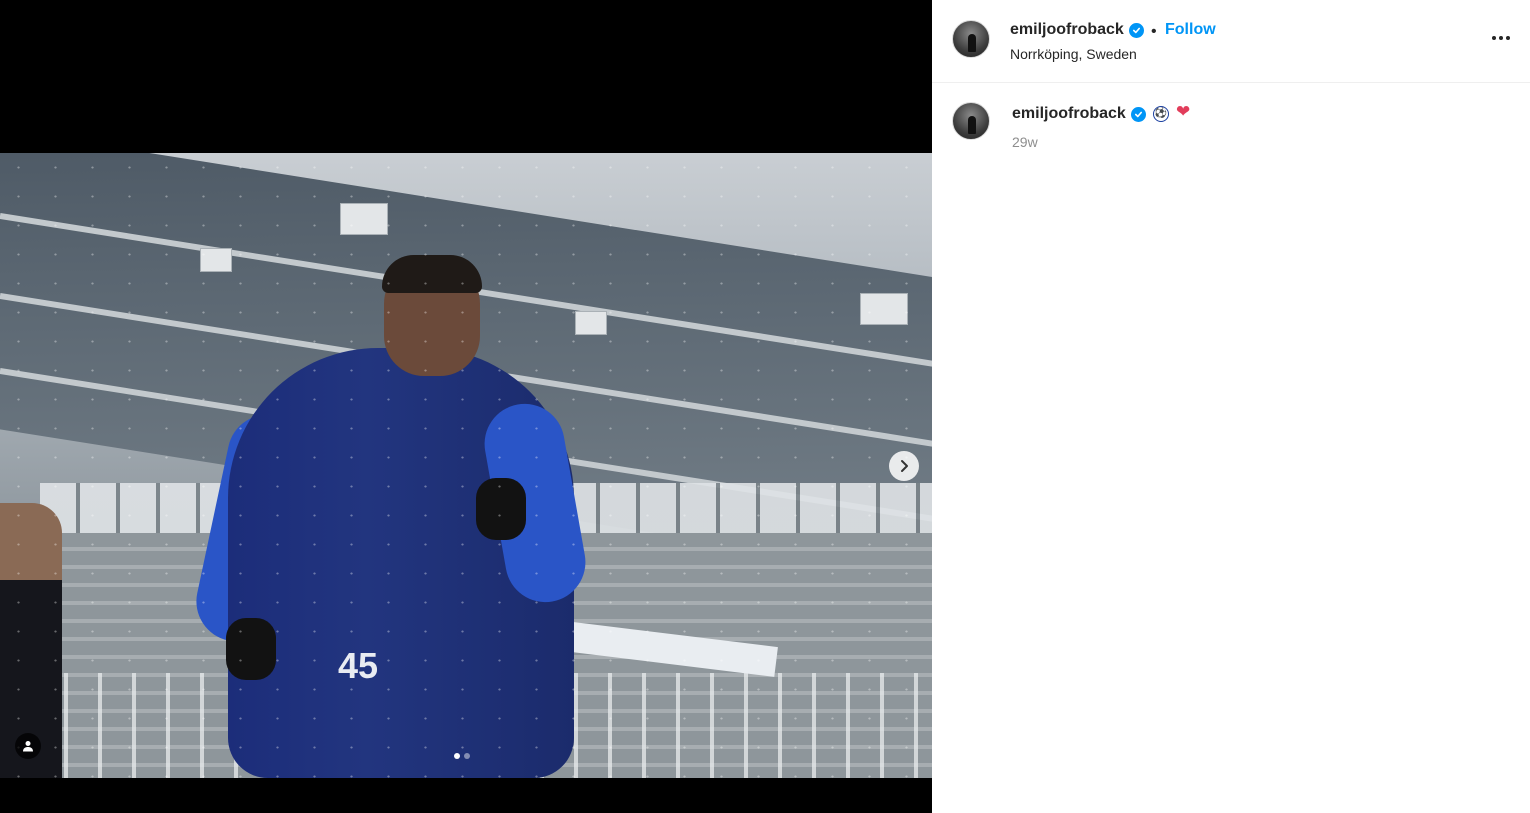  I want to click on carousel-indicators, so click(462, 756).